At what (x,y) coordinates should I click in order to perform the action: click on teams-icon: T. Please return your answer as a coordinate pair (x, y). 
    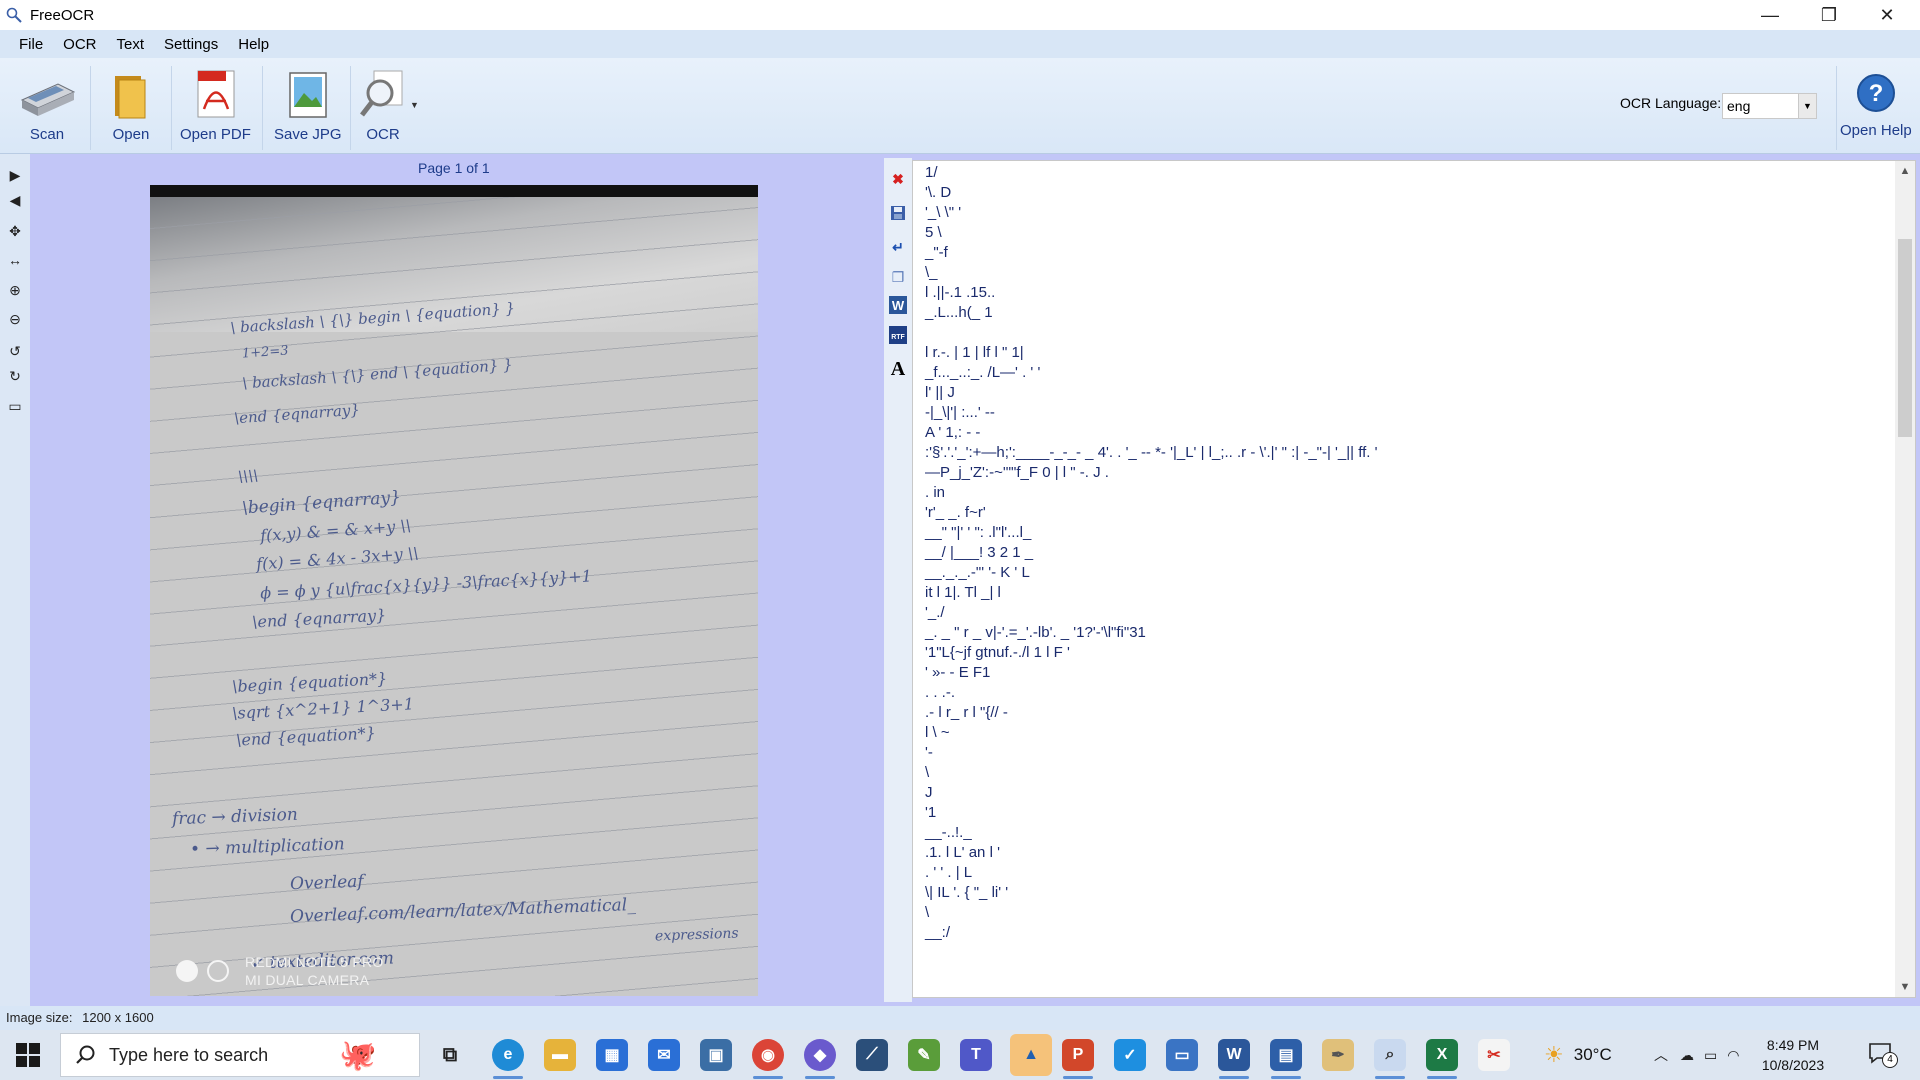
    Looking at the image, I should click on (976, 1055).